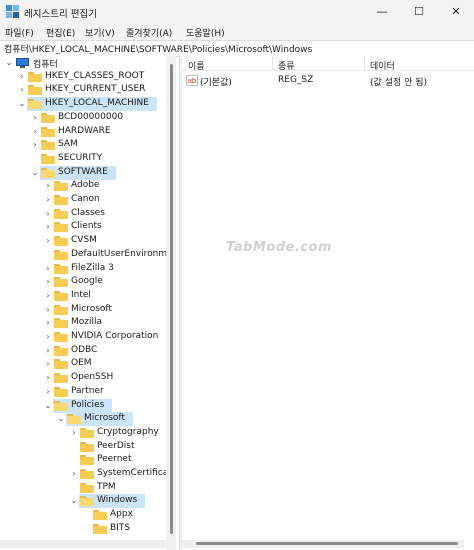 The width and height of the screenshot is (474, 550). What do you see at coordinates (111, 186) in the screenshot?
I see `tree-item: › Adobe` at bounding box center [111, 186].